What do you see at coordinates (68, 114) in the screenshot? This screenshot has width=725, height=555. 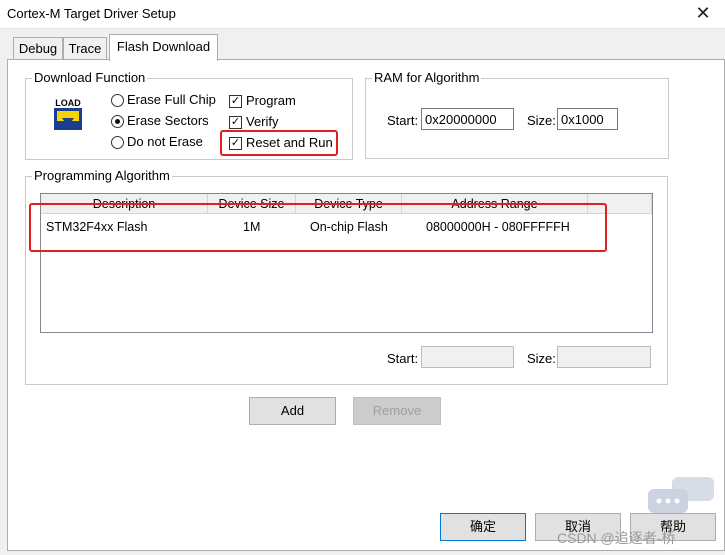 I see `load-icon: LOAD` at bounding box center [68, 114].